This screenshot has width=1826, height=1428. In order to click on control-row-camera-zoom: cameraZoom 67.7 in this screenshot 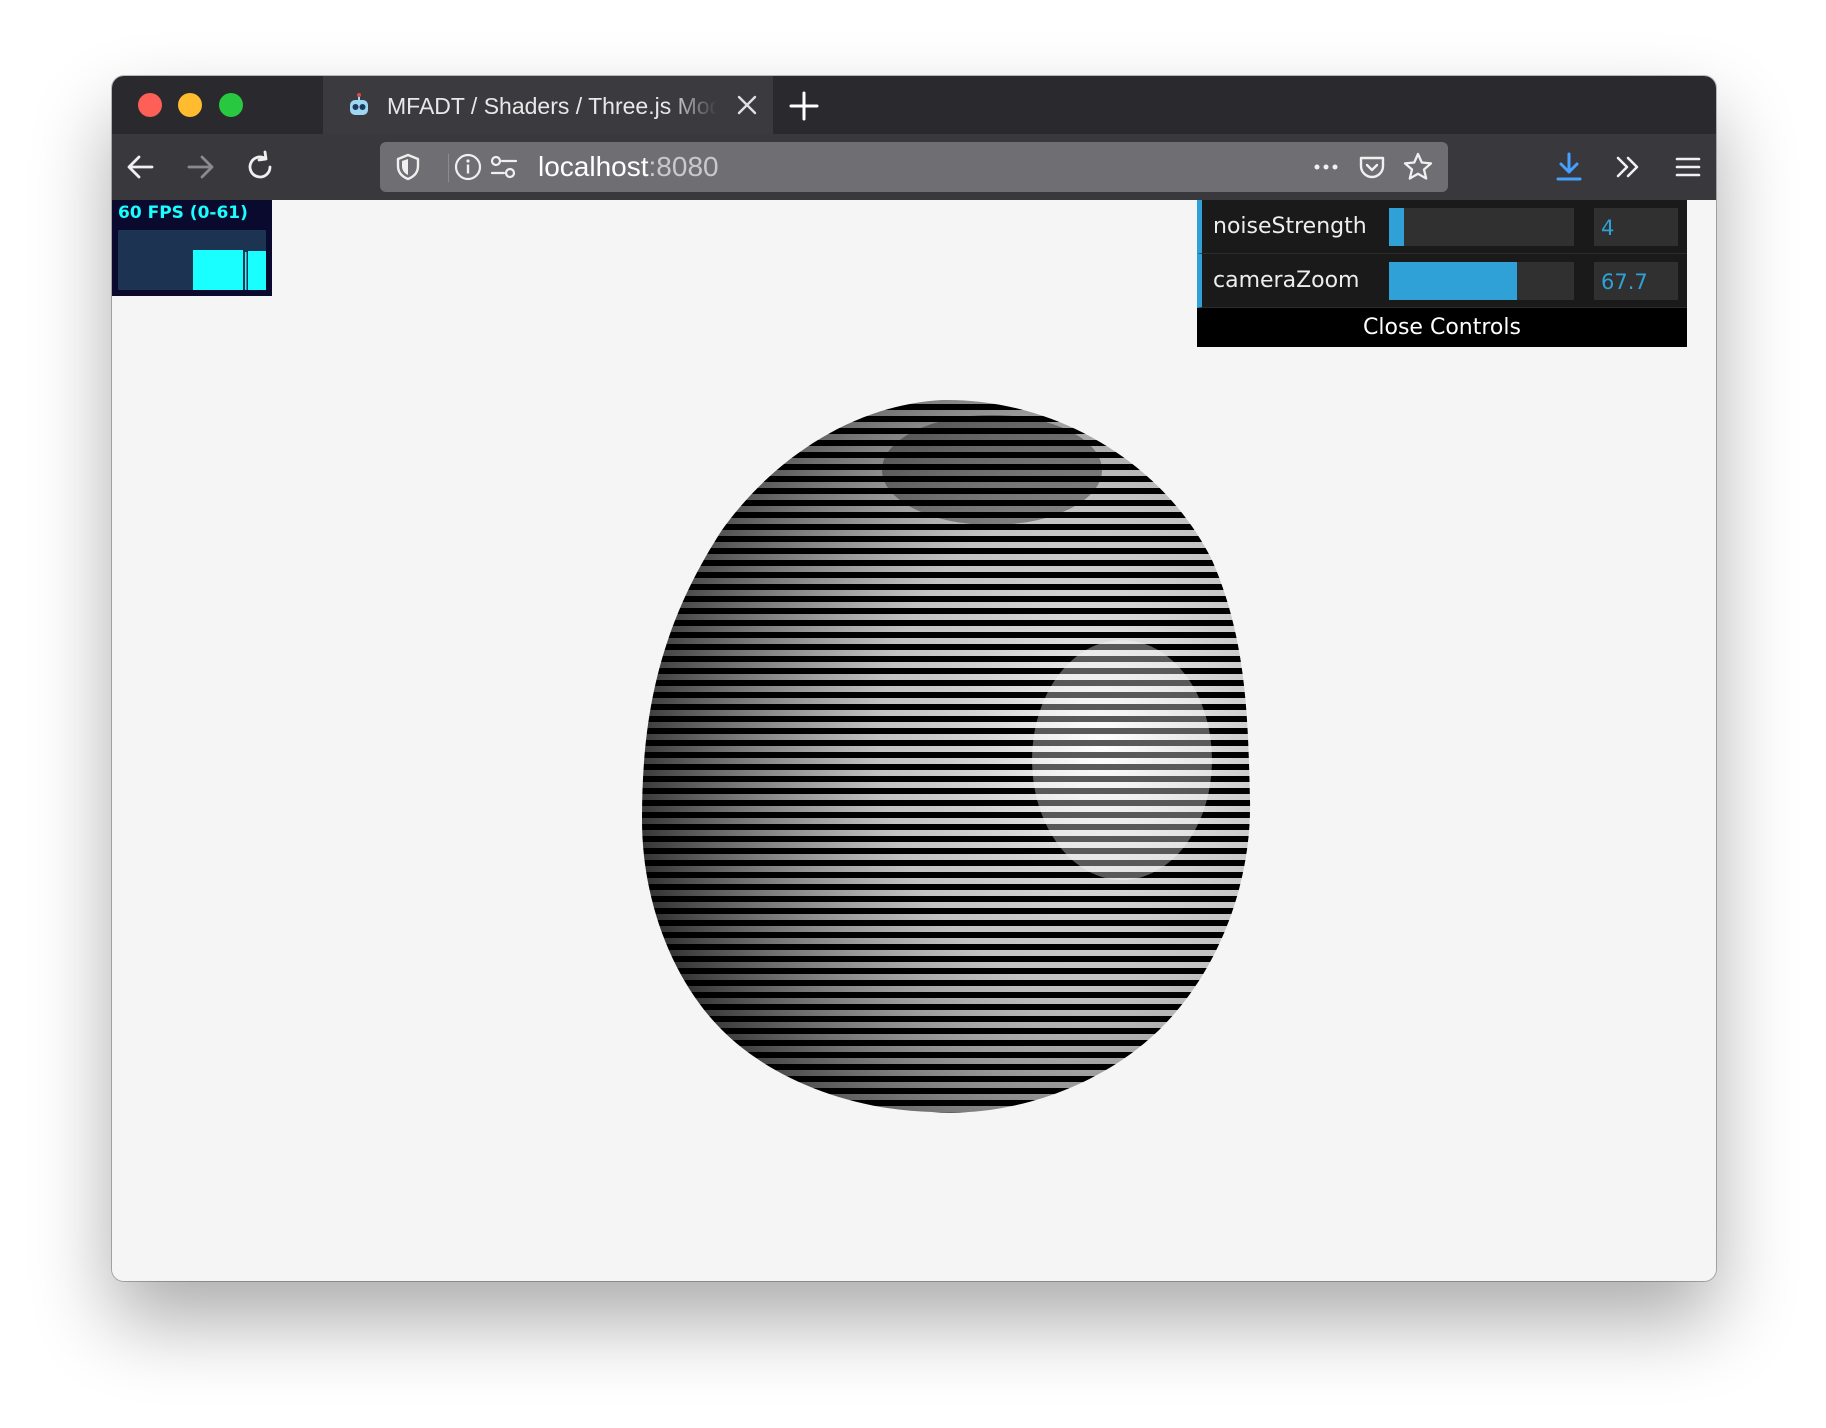, I will do `click(1442, 281)`.